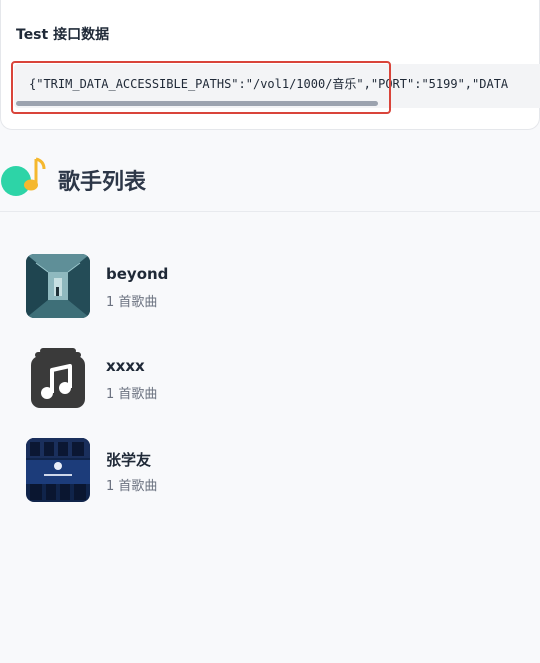 The height and width of the screenshot is (663, 540). What do you see at coordinates (125, 366) in the screenshot?
I see `artist-name: xxxx` at bounding box center [125, 366].